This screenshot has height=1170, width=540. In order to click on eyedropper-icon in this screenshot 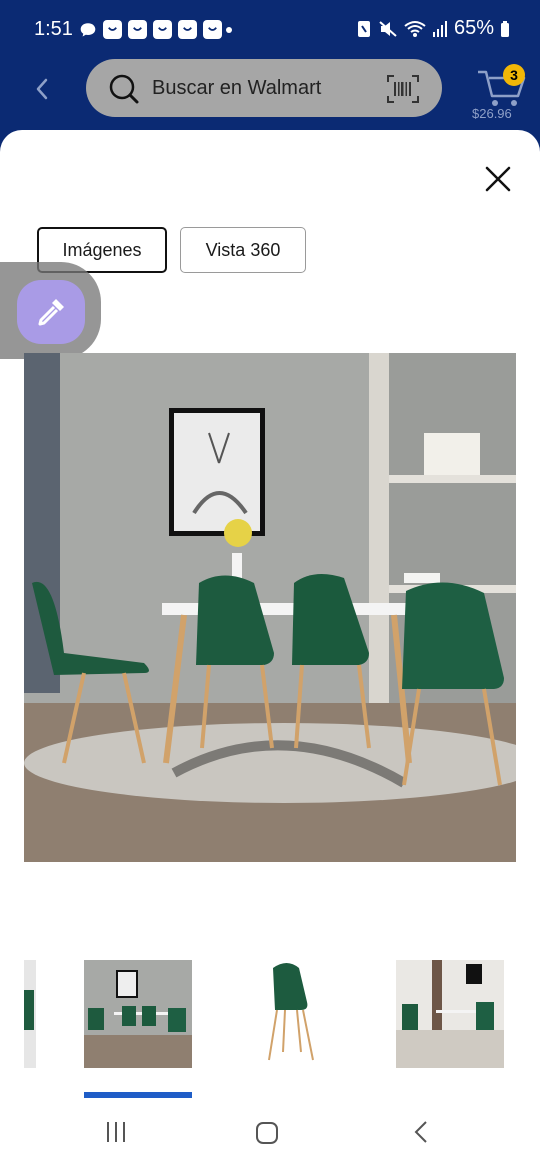, I will do `click(51, 312)`.